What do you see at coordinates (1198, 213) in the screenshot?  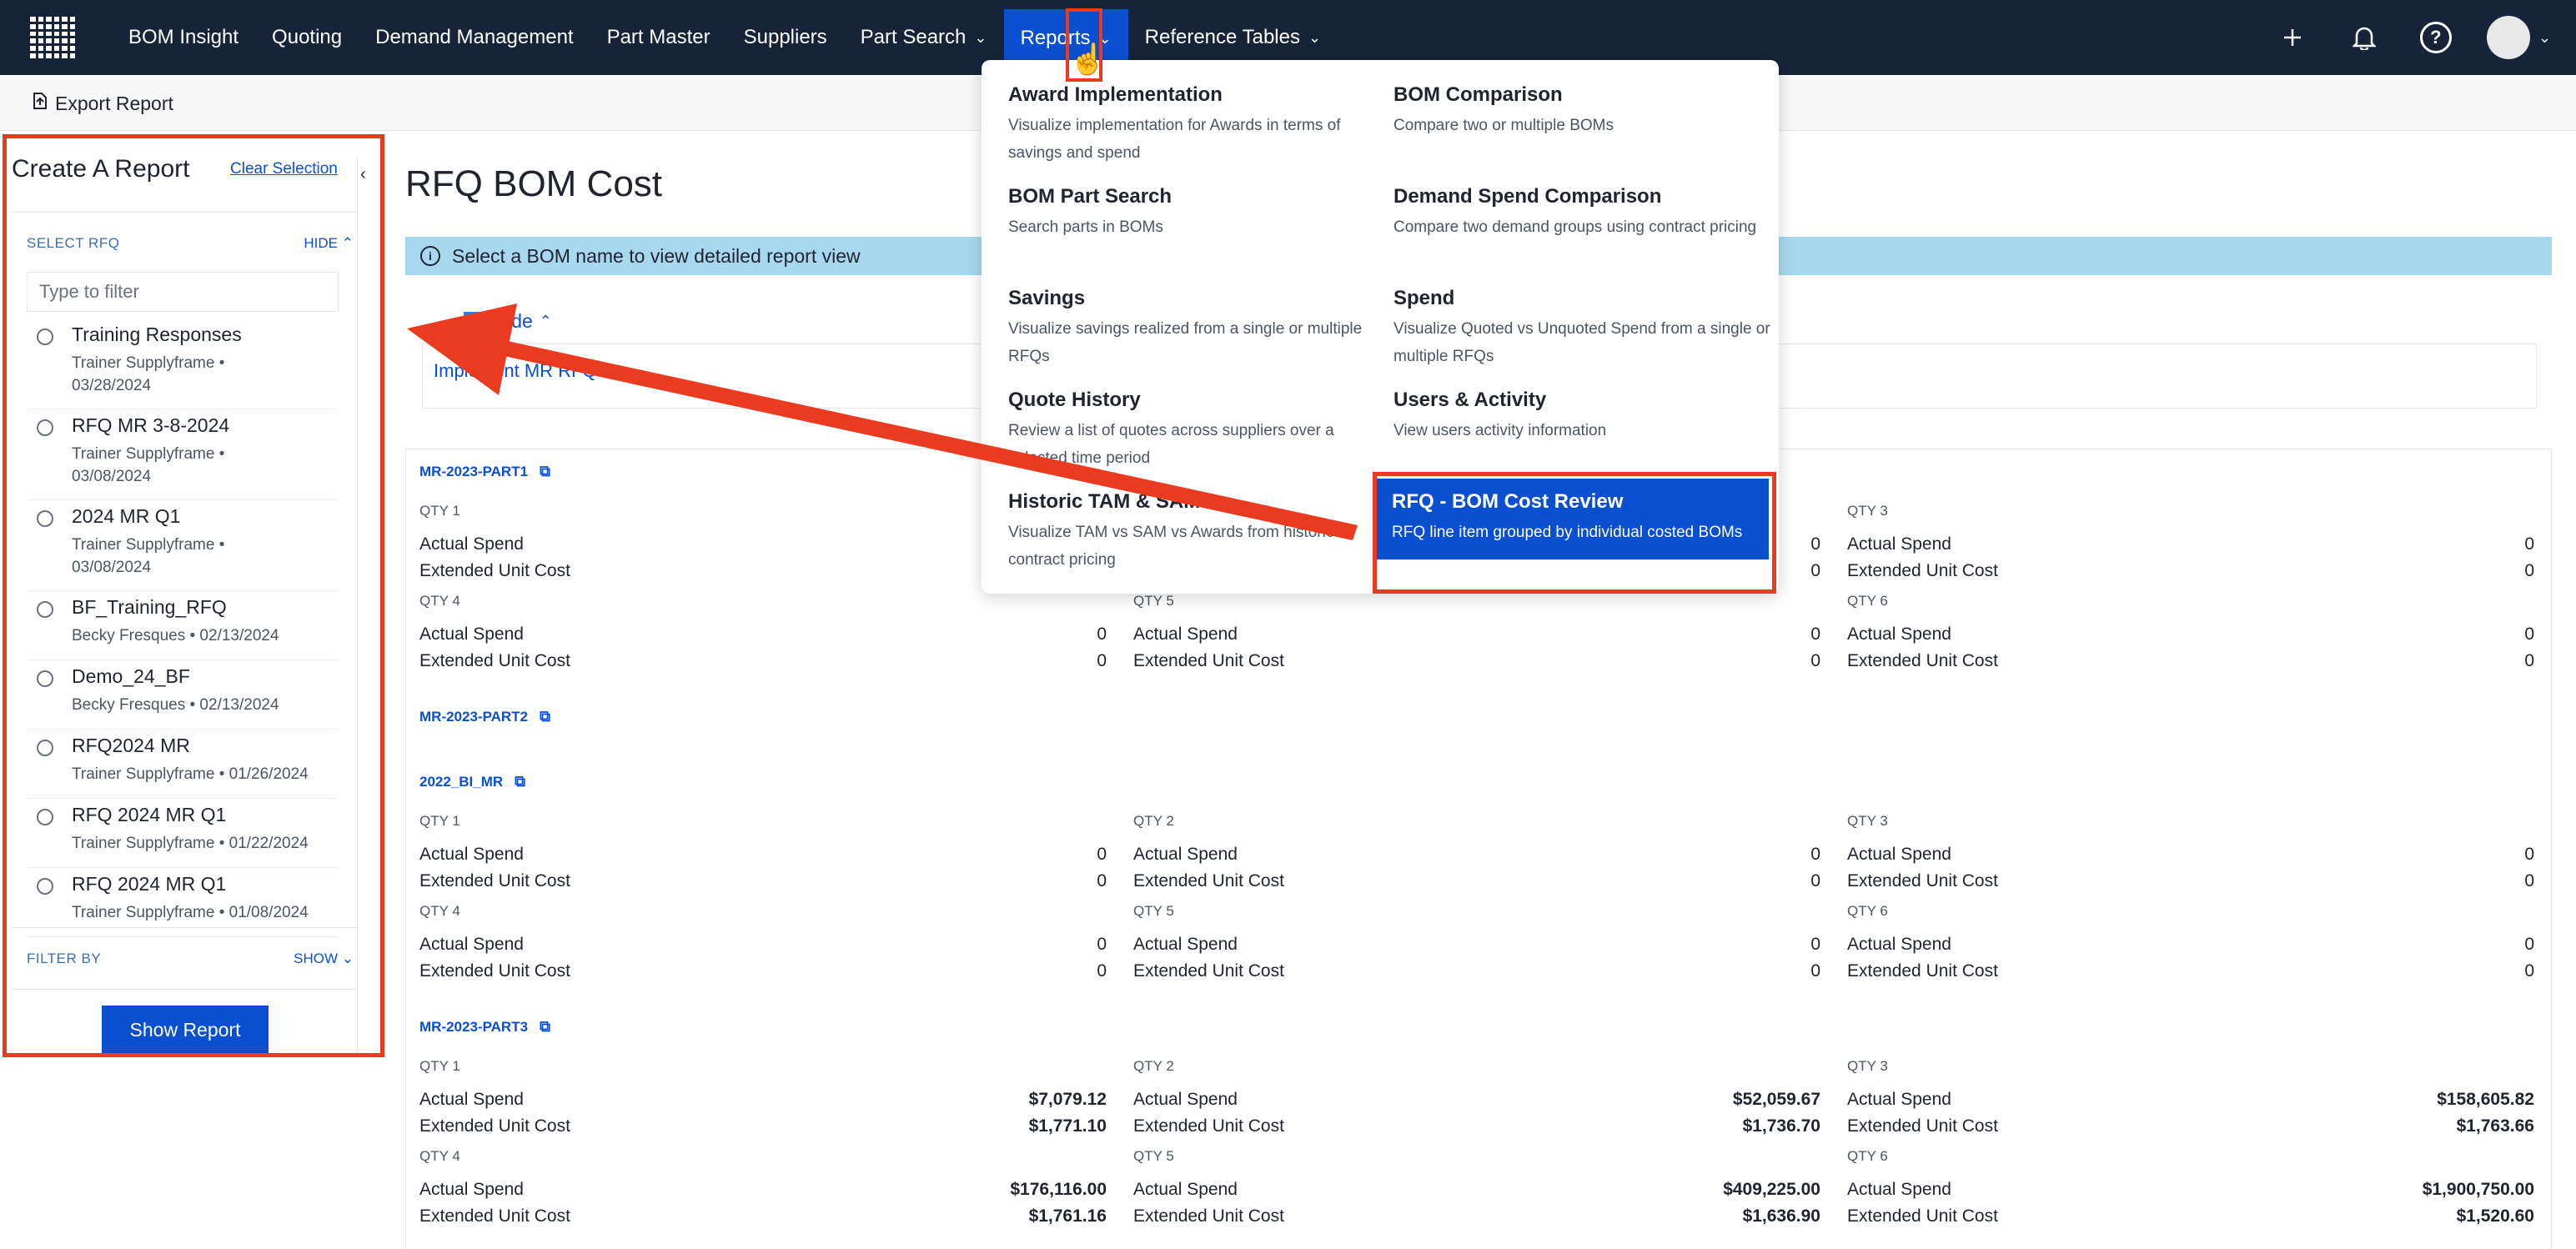 I see `menu-item-bom-part-search: BOM Part Search Search parts in BOMs` at bounding box center [1198, 213].